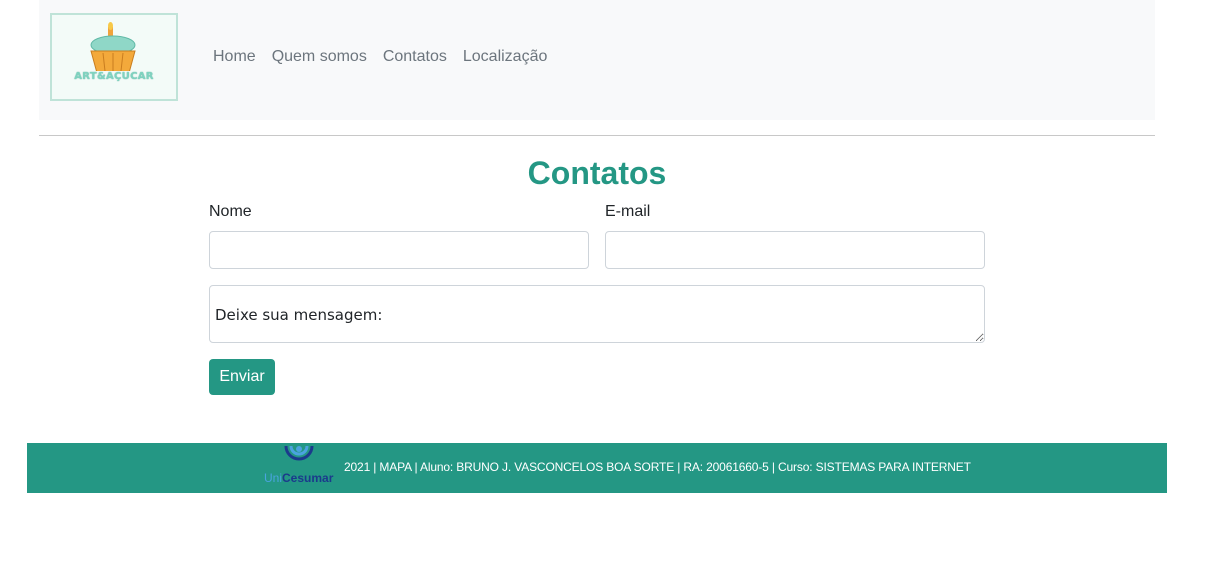  I want to click on nav-link-localizacao: Localização, so click(505, 57).